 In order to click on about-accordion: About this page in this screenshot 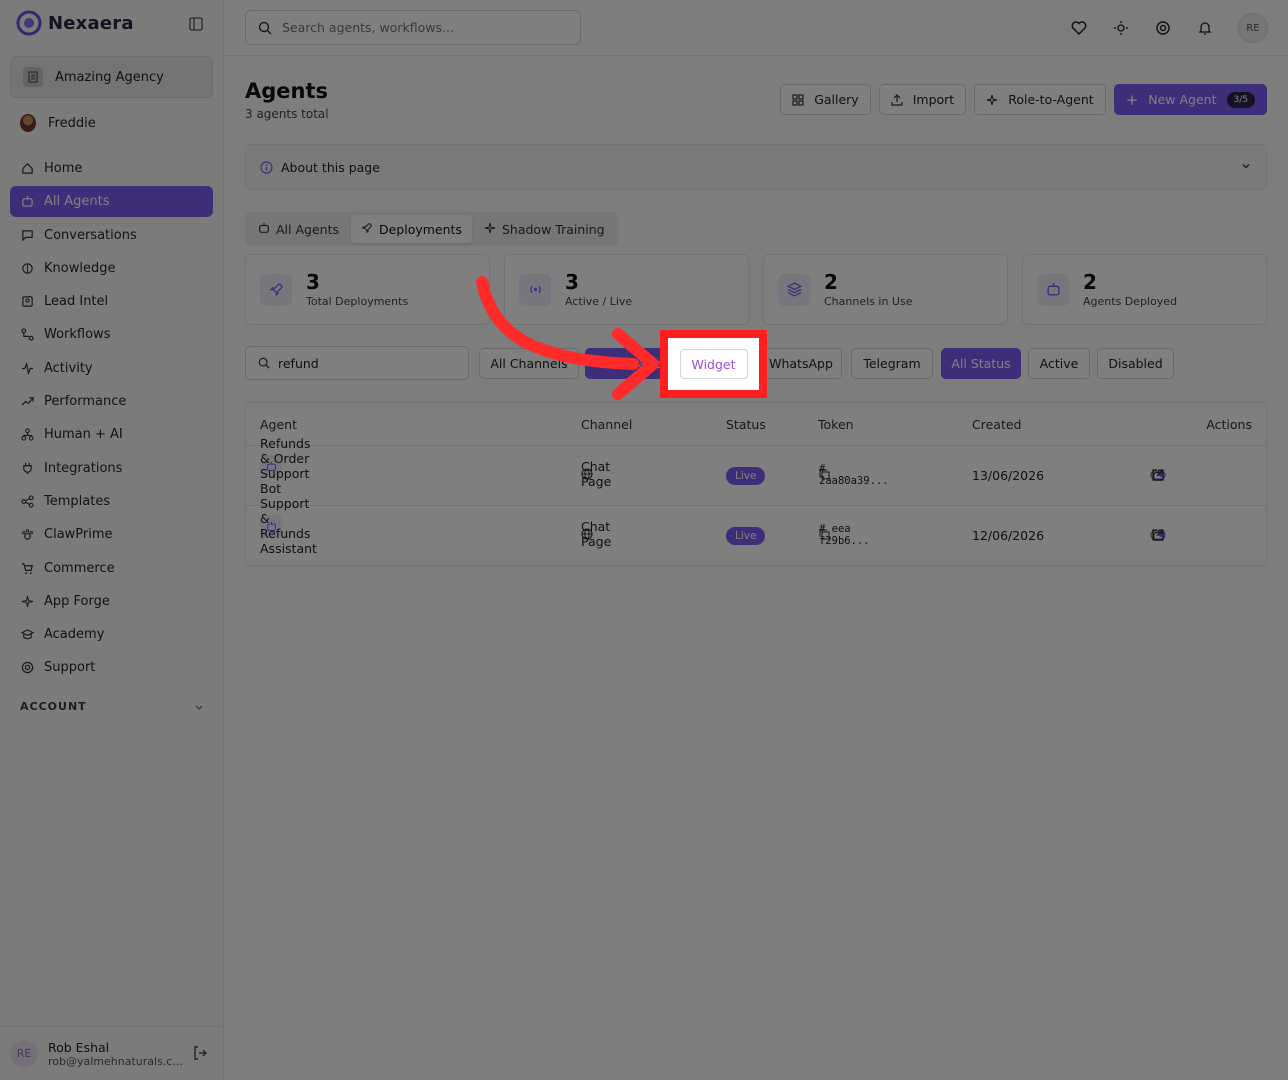, I will do `click(756, 167)`.